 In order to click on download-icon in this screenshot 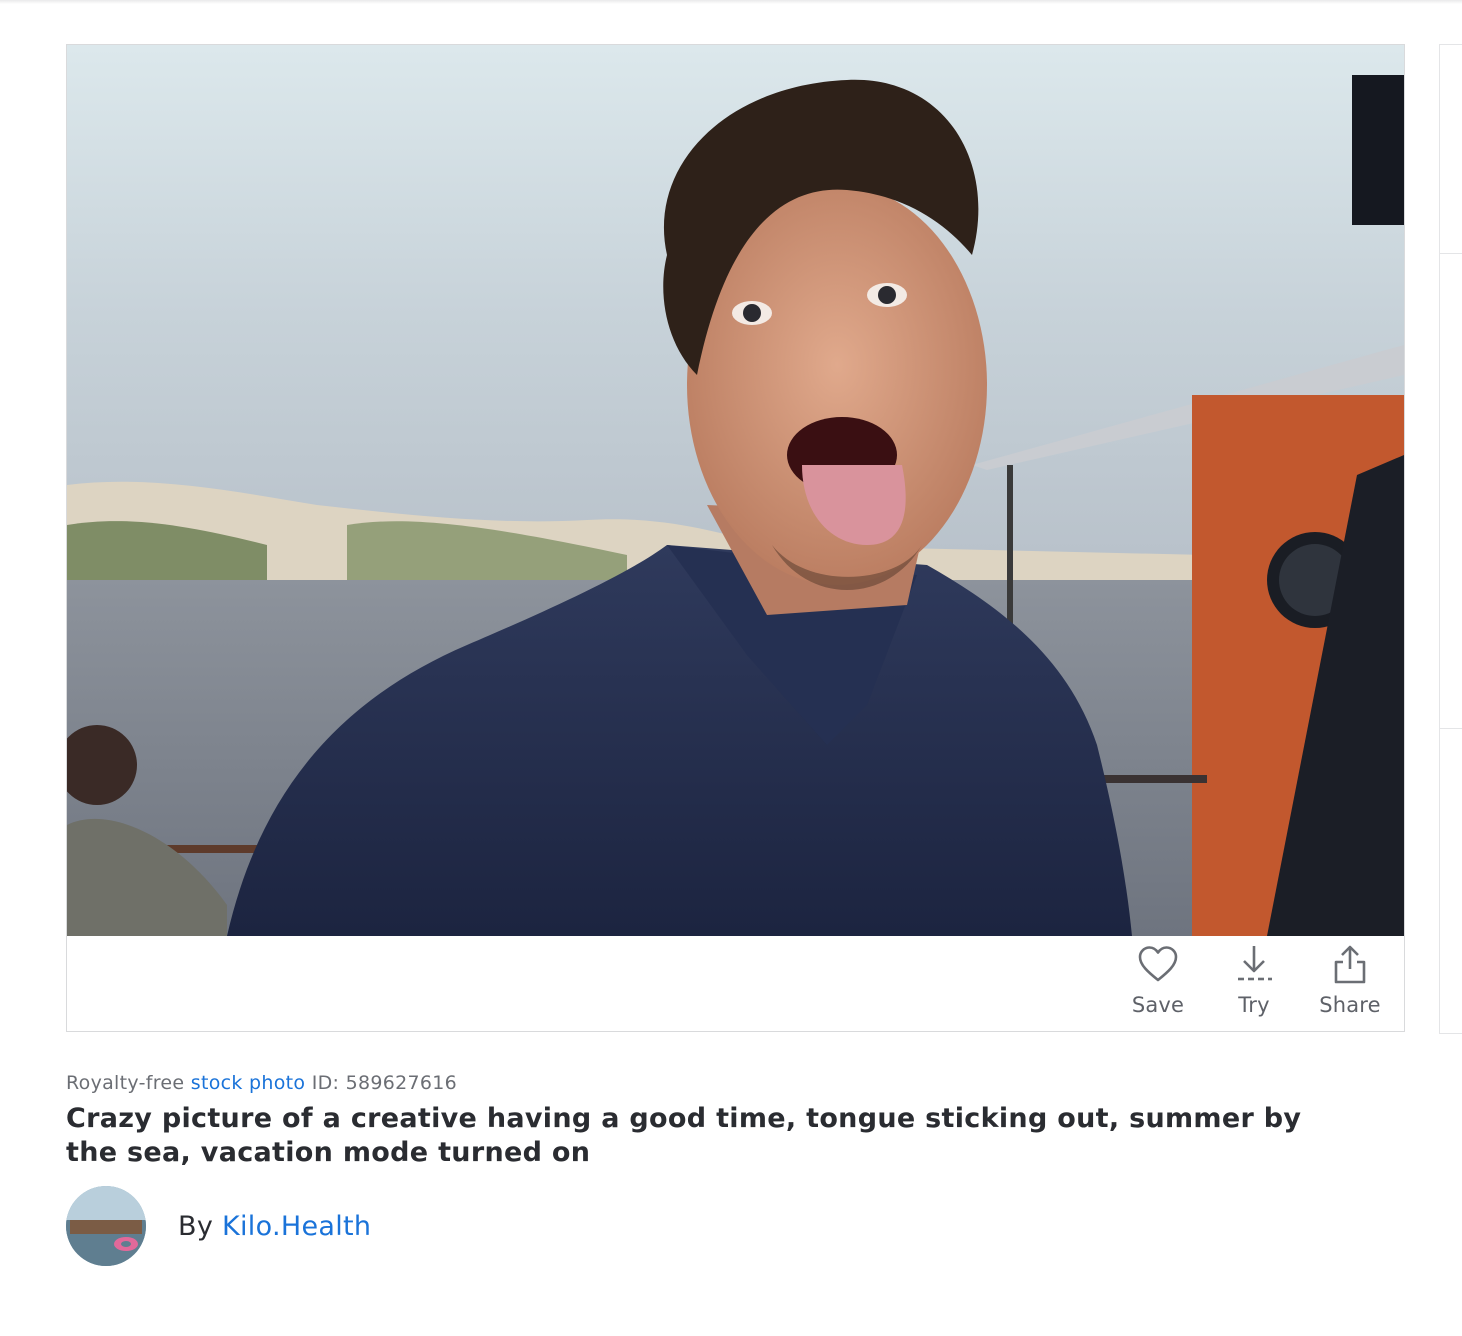, I will do `click(1255, 963)`.